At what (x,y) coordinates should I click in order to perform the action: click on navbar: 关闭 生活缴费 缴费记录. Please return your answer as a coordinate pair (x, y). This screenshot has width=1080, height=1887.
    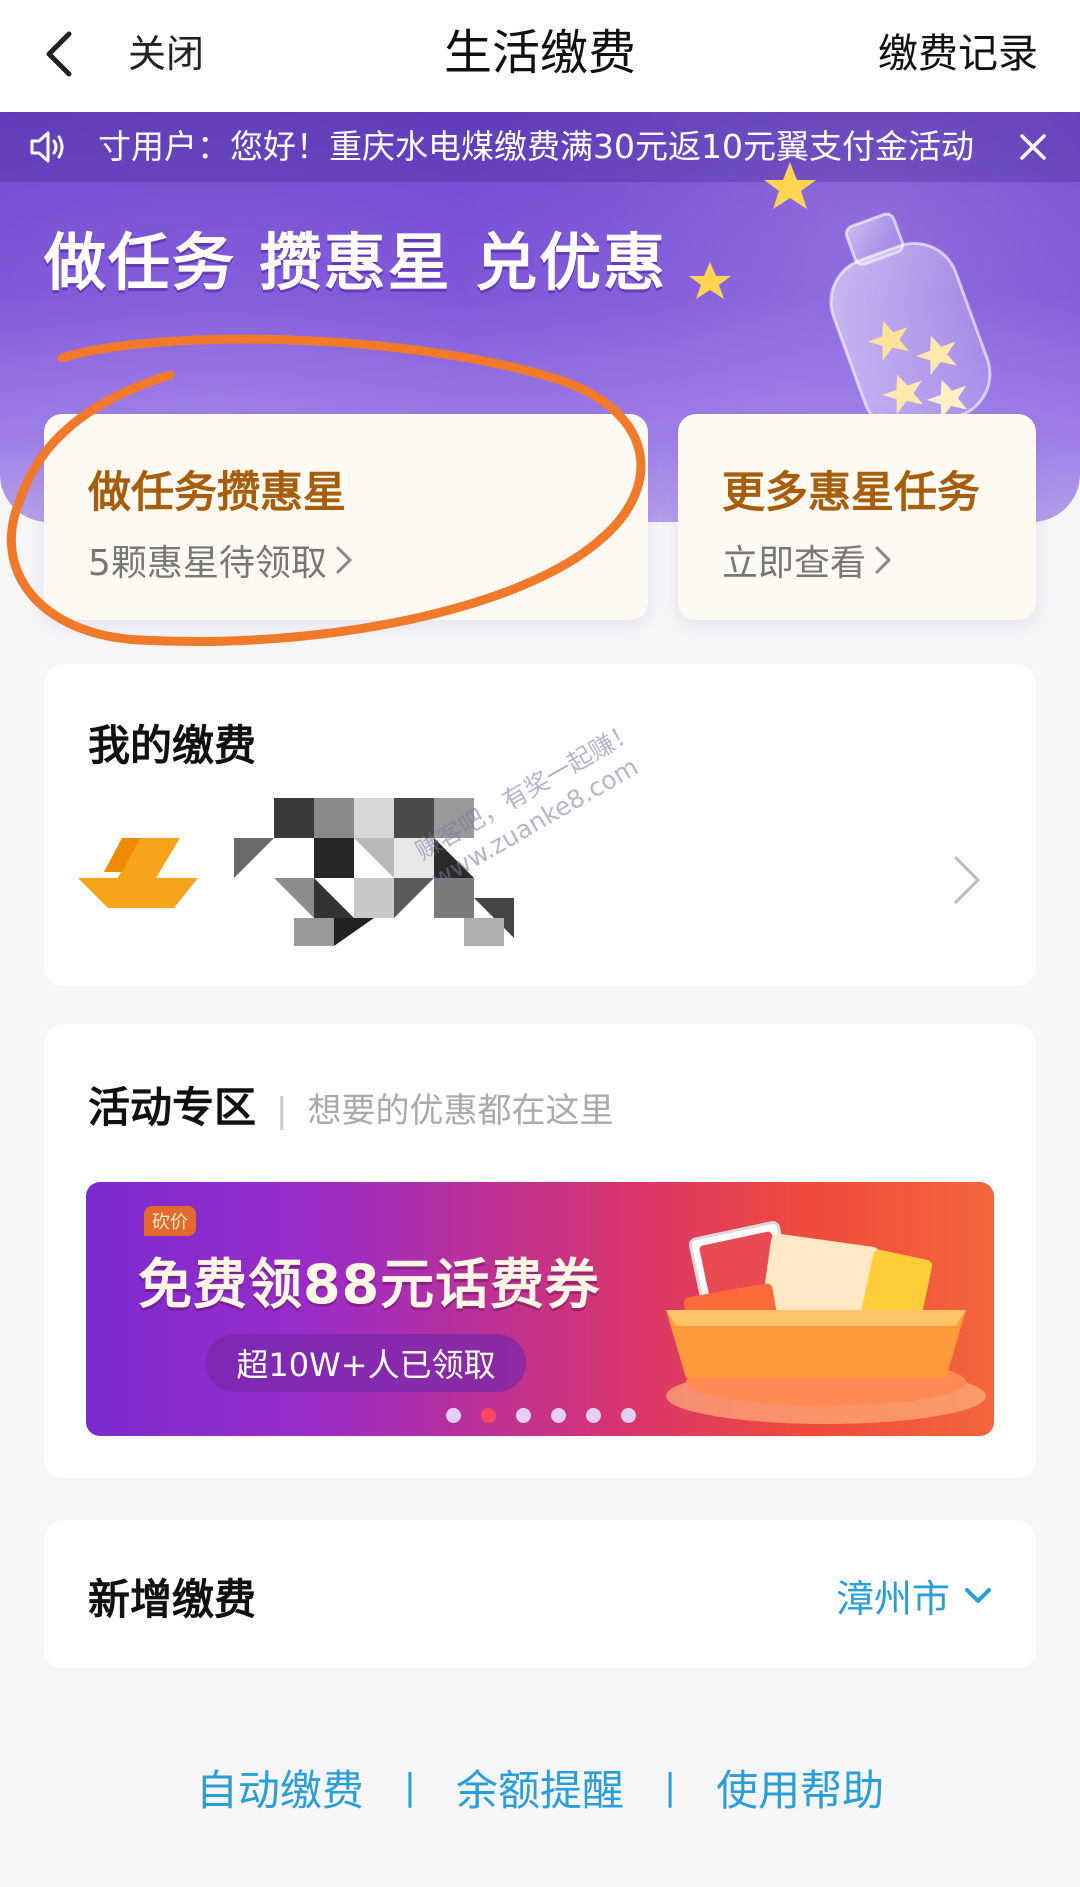
    Looking at the image, I should click on (540, 56).